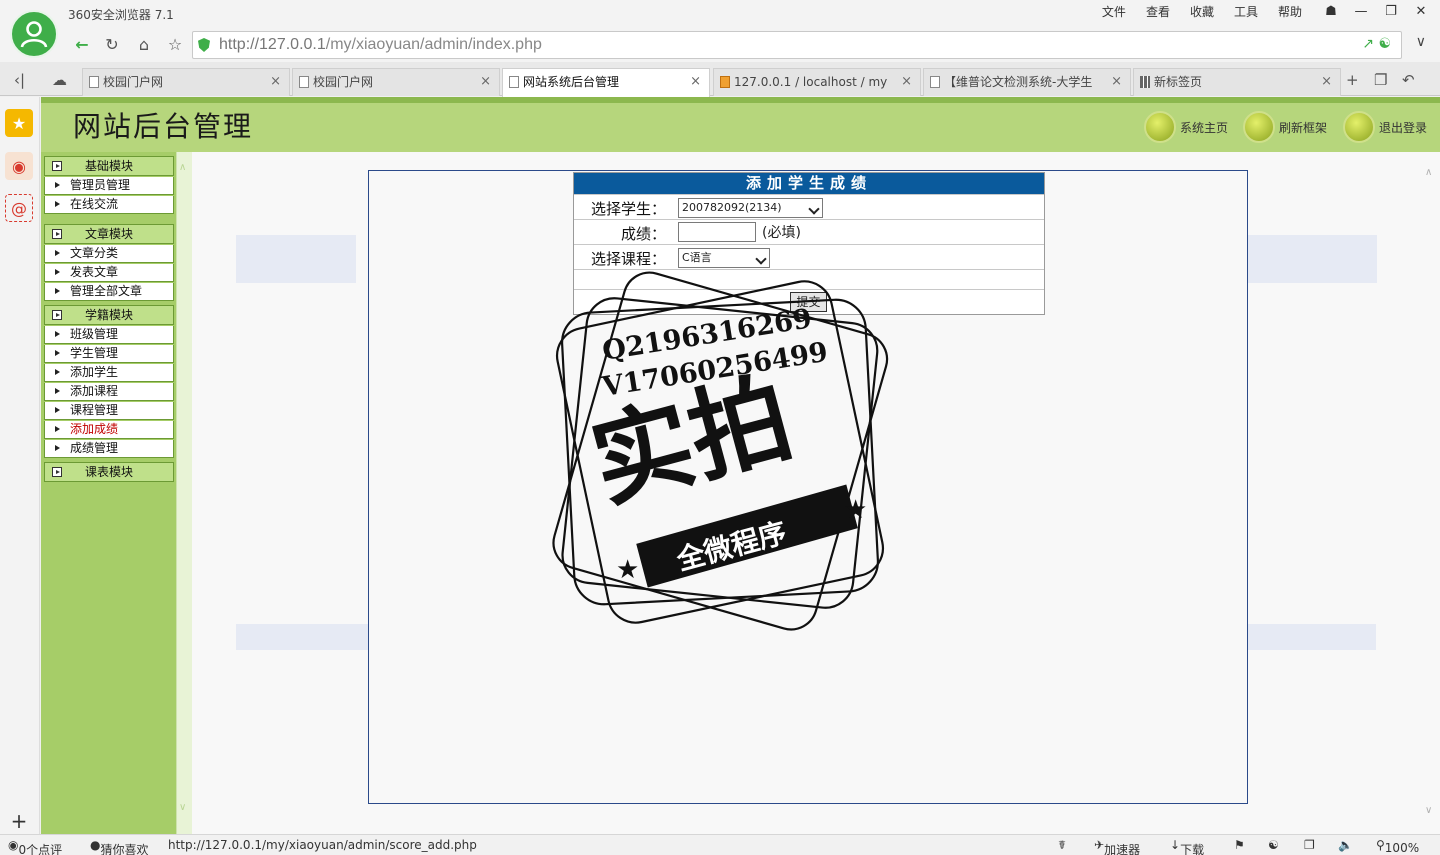 This screenshot has width=1440, height=855. I want to click on minimize-icon: —, so click(1361, 12).